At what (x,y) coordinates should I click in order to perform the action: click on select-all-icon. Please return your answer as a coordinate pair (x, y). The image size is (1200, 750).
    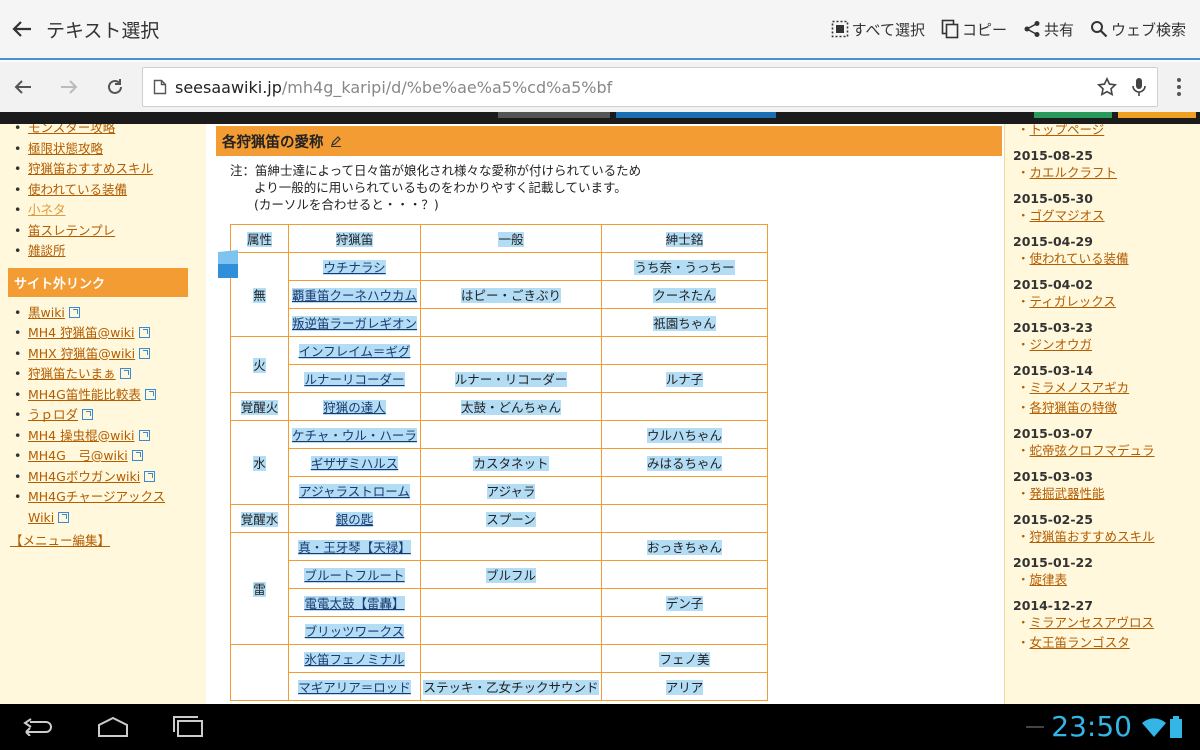
    Looking at the image, I should click on (839, 29).